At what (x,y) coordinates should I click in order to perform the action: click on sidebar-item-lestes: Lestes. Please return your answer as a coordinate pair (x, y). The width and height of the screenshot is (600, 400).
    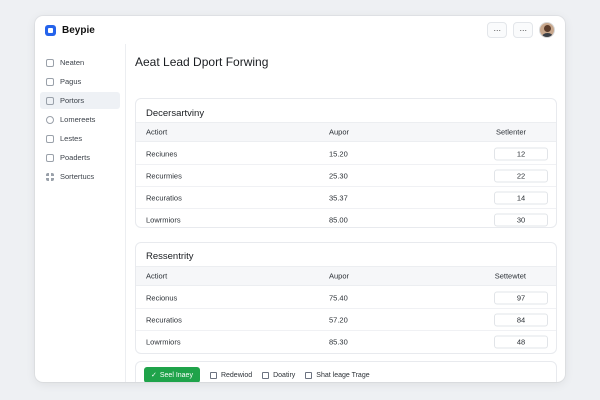
    Looking at the image, I should click on (80, 138).